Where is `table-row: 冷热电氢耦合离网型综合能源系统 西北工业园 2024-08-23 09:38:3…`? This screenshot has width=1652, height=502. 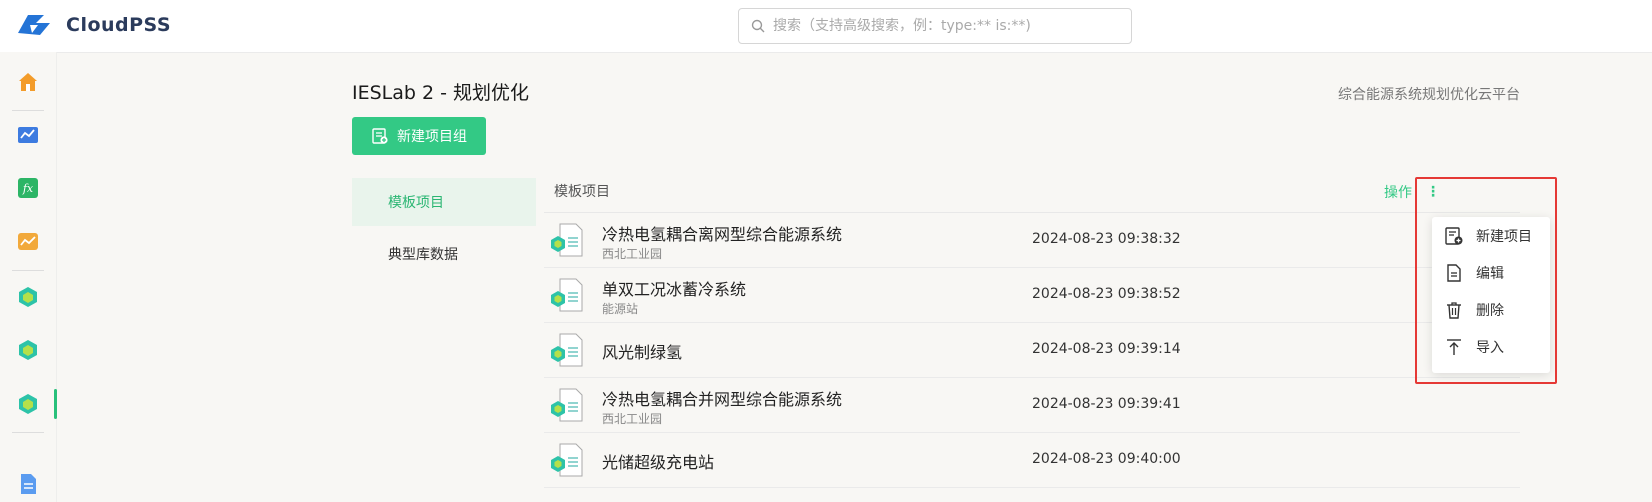
table-row: 冷热电氢耦合离网型综合能源系统 西北工业园 2024-08-23 09:38:3… is located at coordinates (1032, 240).